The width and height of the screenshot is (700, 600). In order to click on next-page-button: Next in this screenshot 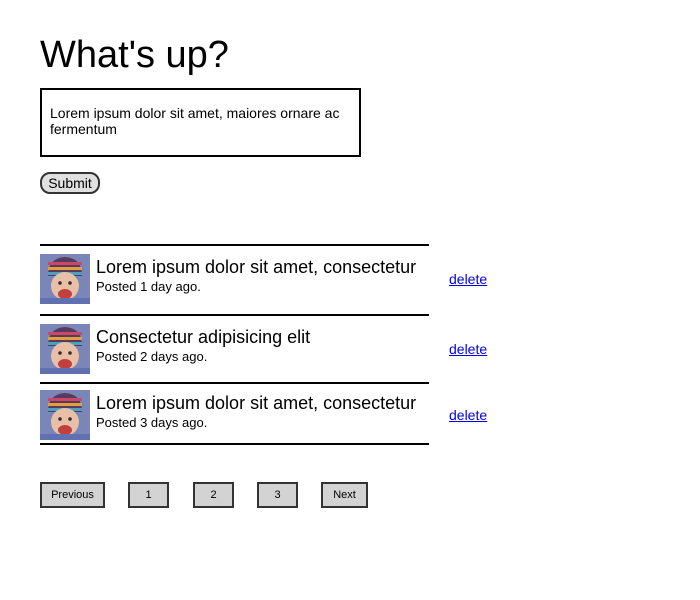, I will do `click(344, 495)`.